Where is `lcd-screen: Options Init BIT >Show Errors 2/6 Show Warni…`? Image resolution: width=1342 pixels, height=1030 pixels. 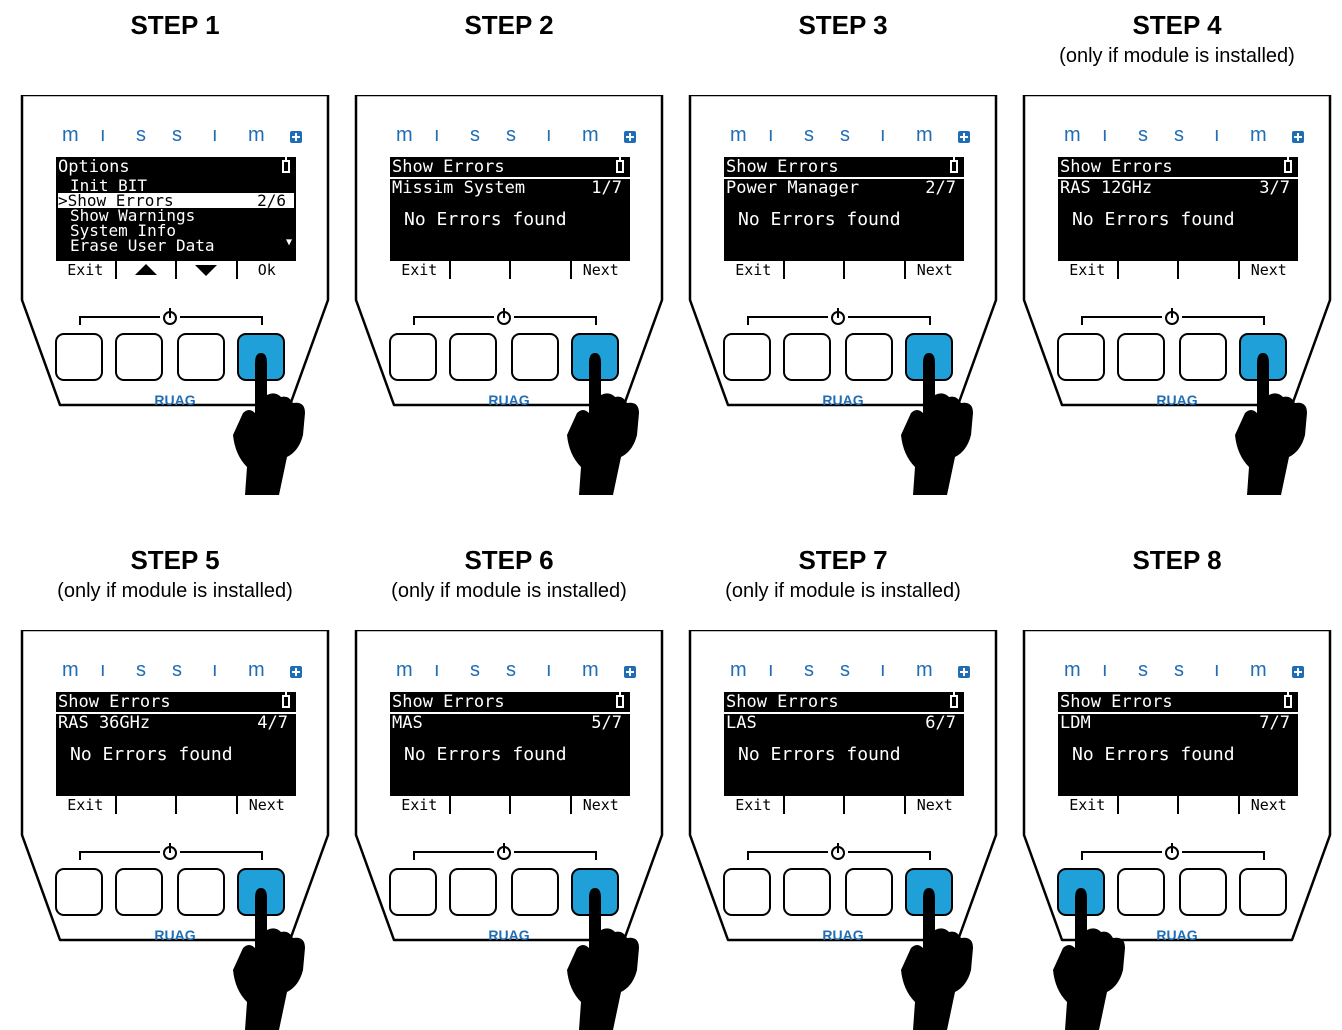
lcd-screen: Options Init BIT >Show Errors 2/6 Show Warni… is located at coordinates (176, 218).